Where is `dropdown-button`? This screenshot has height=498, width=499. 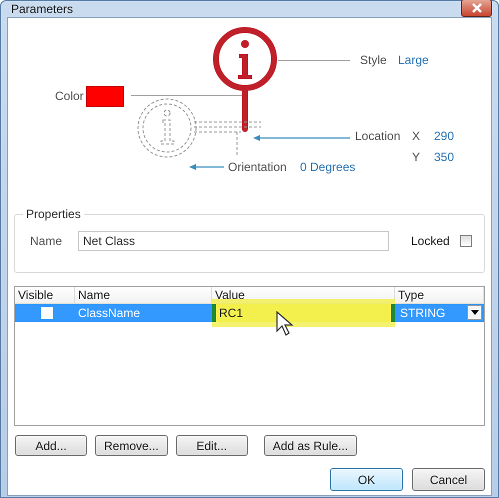
dropdown-button is located at coordinates (474, 312).